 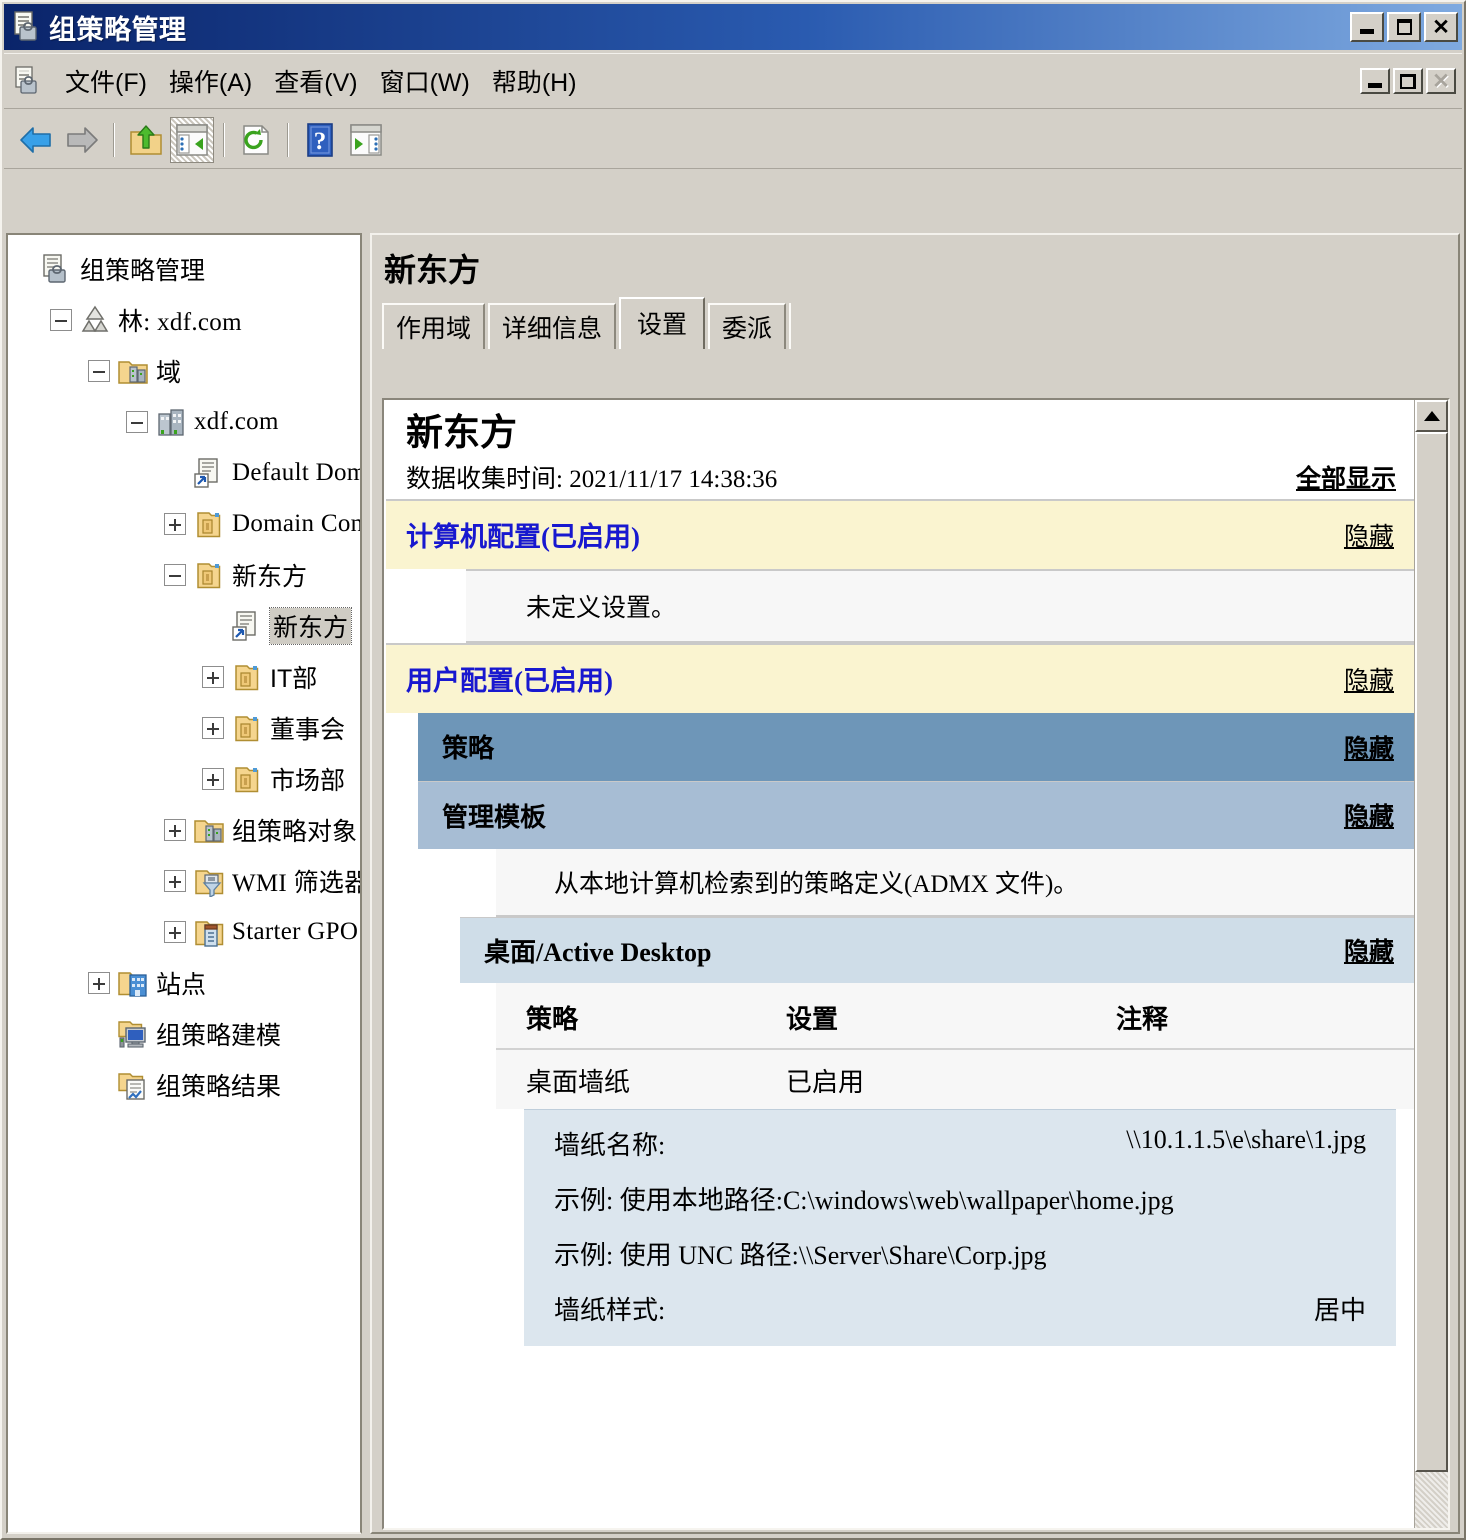 I want to click on tree-node-label: xdf.com, so click(x=236, y=421).